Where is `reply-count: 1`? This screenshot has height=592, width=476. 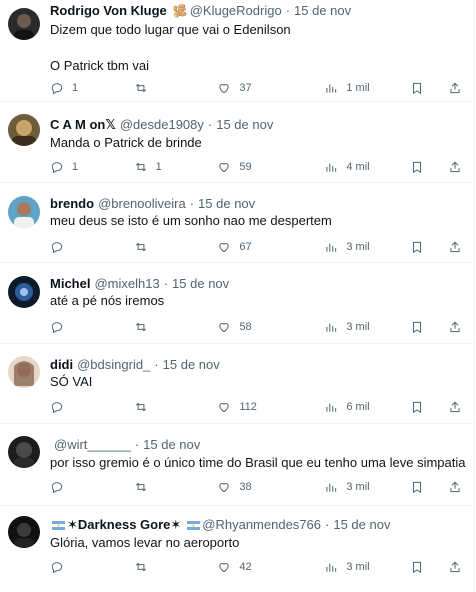
reply-count: 1 is located at coordinates (75, 88).